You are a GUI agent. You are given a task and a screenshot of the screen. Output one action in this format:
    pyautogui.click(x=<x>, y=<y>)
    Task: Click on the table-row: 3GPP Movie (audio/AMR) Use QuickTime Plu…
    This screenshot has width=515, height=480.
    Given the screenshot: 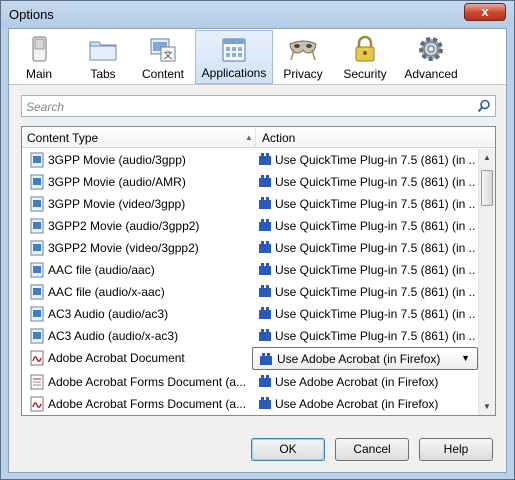 What is the action you would take?
    pyautogui.click(x=250, y=182)
    